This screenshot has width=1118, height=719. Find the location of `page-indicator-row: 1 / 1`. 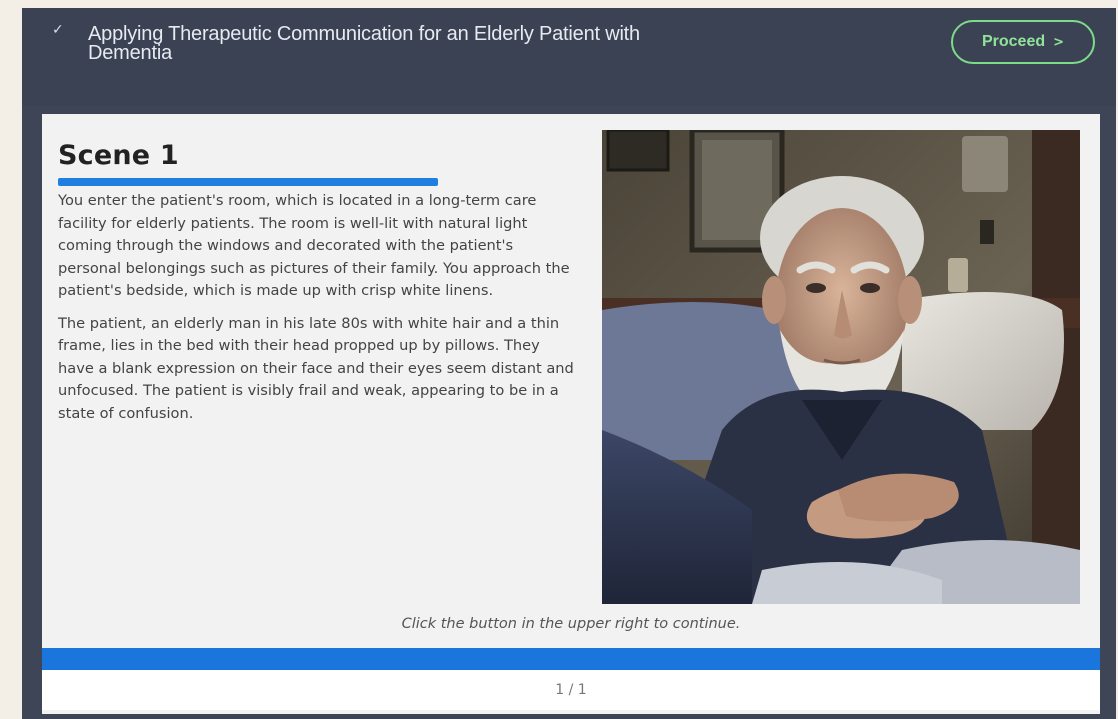

page-indicator-row: 1 / 1 is located at coordinates (571, 690).